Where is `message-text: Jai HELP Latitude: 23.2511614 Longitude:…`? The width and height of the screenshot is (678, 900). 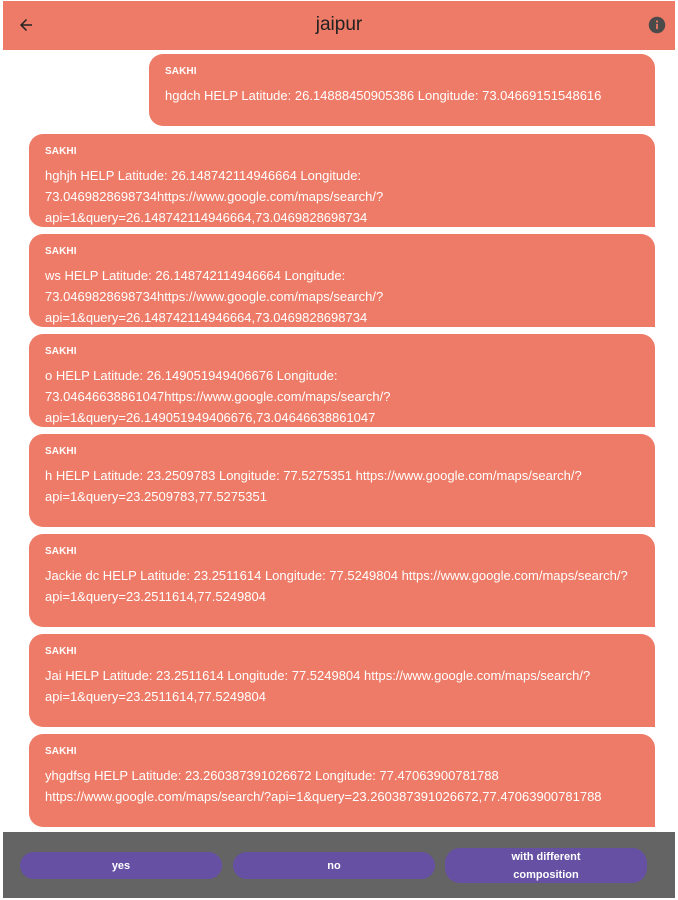
message-text: Jai HELP Latitude: 23.2511614 Longitude:… is located at coordinates (318, 686).